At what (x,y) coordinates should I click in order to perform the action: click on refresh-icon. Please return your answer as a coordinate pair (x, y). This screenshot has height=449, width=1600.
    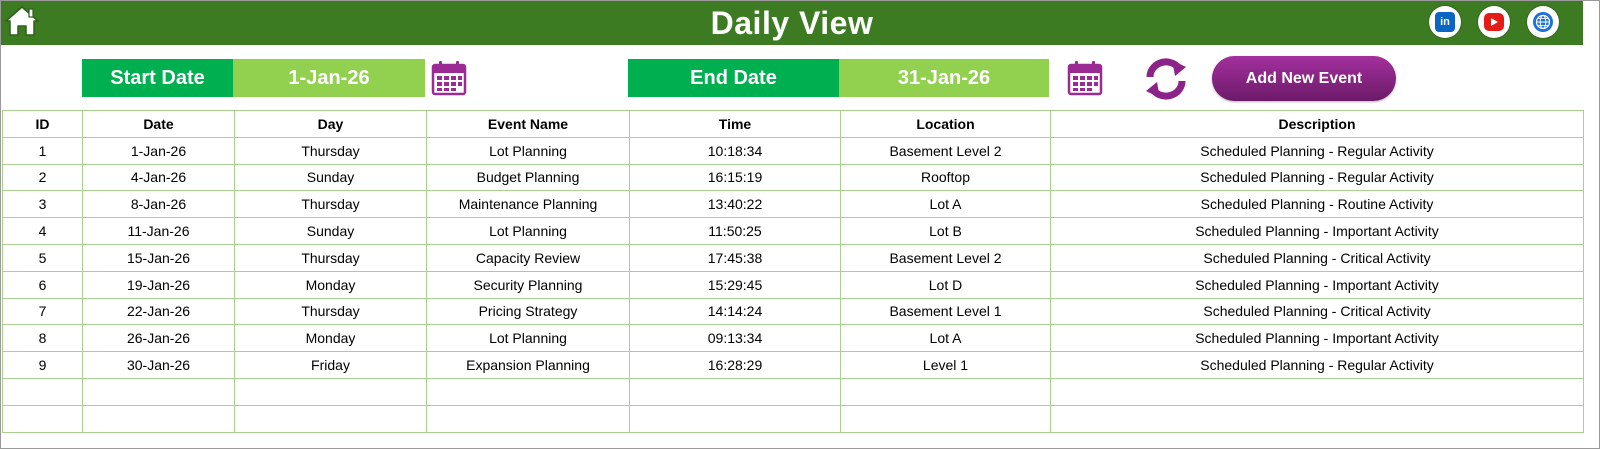
    Looking at the image, I should click on (1166, 79).